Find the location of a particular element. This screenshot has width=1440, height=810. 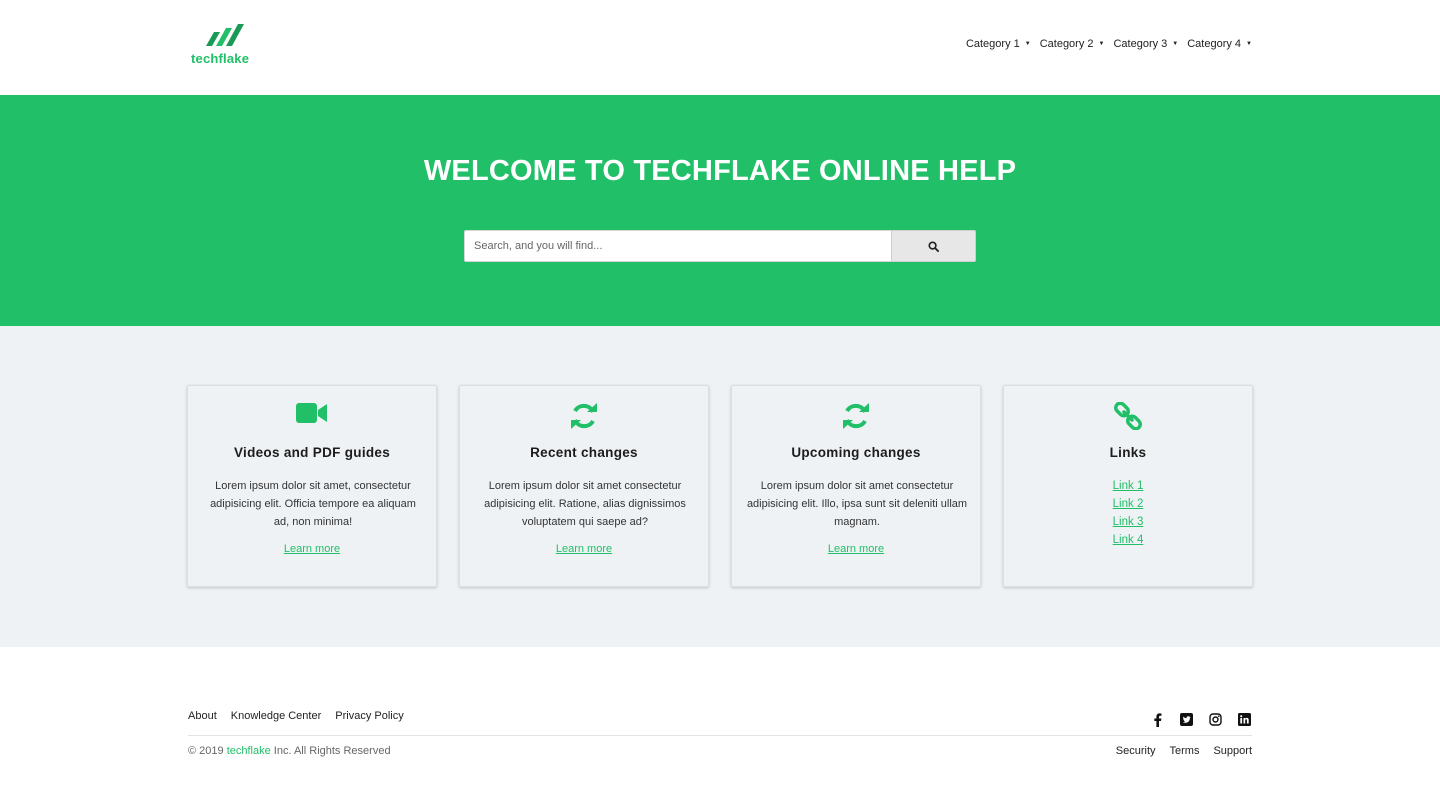

hero-title: WELCOME TO TECHFLAKE ONLINE HELP is located at coordinates (720, 171).